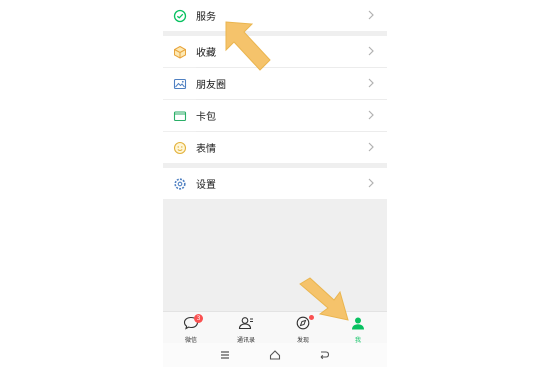 Image resolution: width=550 pixels, height=367 pixels. Describe the element at coordinates (180, 116) in the screenshot. I see `cards-icon` at that location.